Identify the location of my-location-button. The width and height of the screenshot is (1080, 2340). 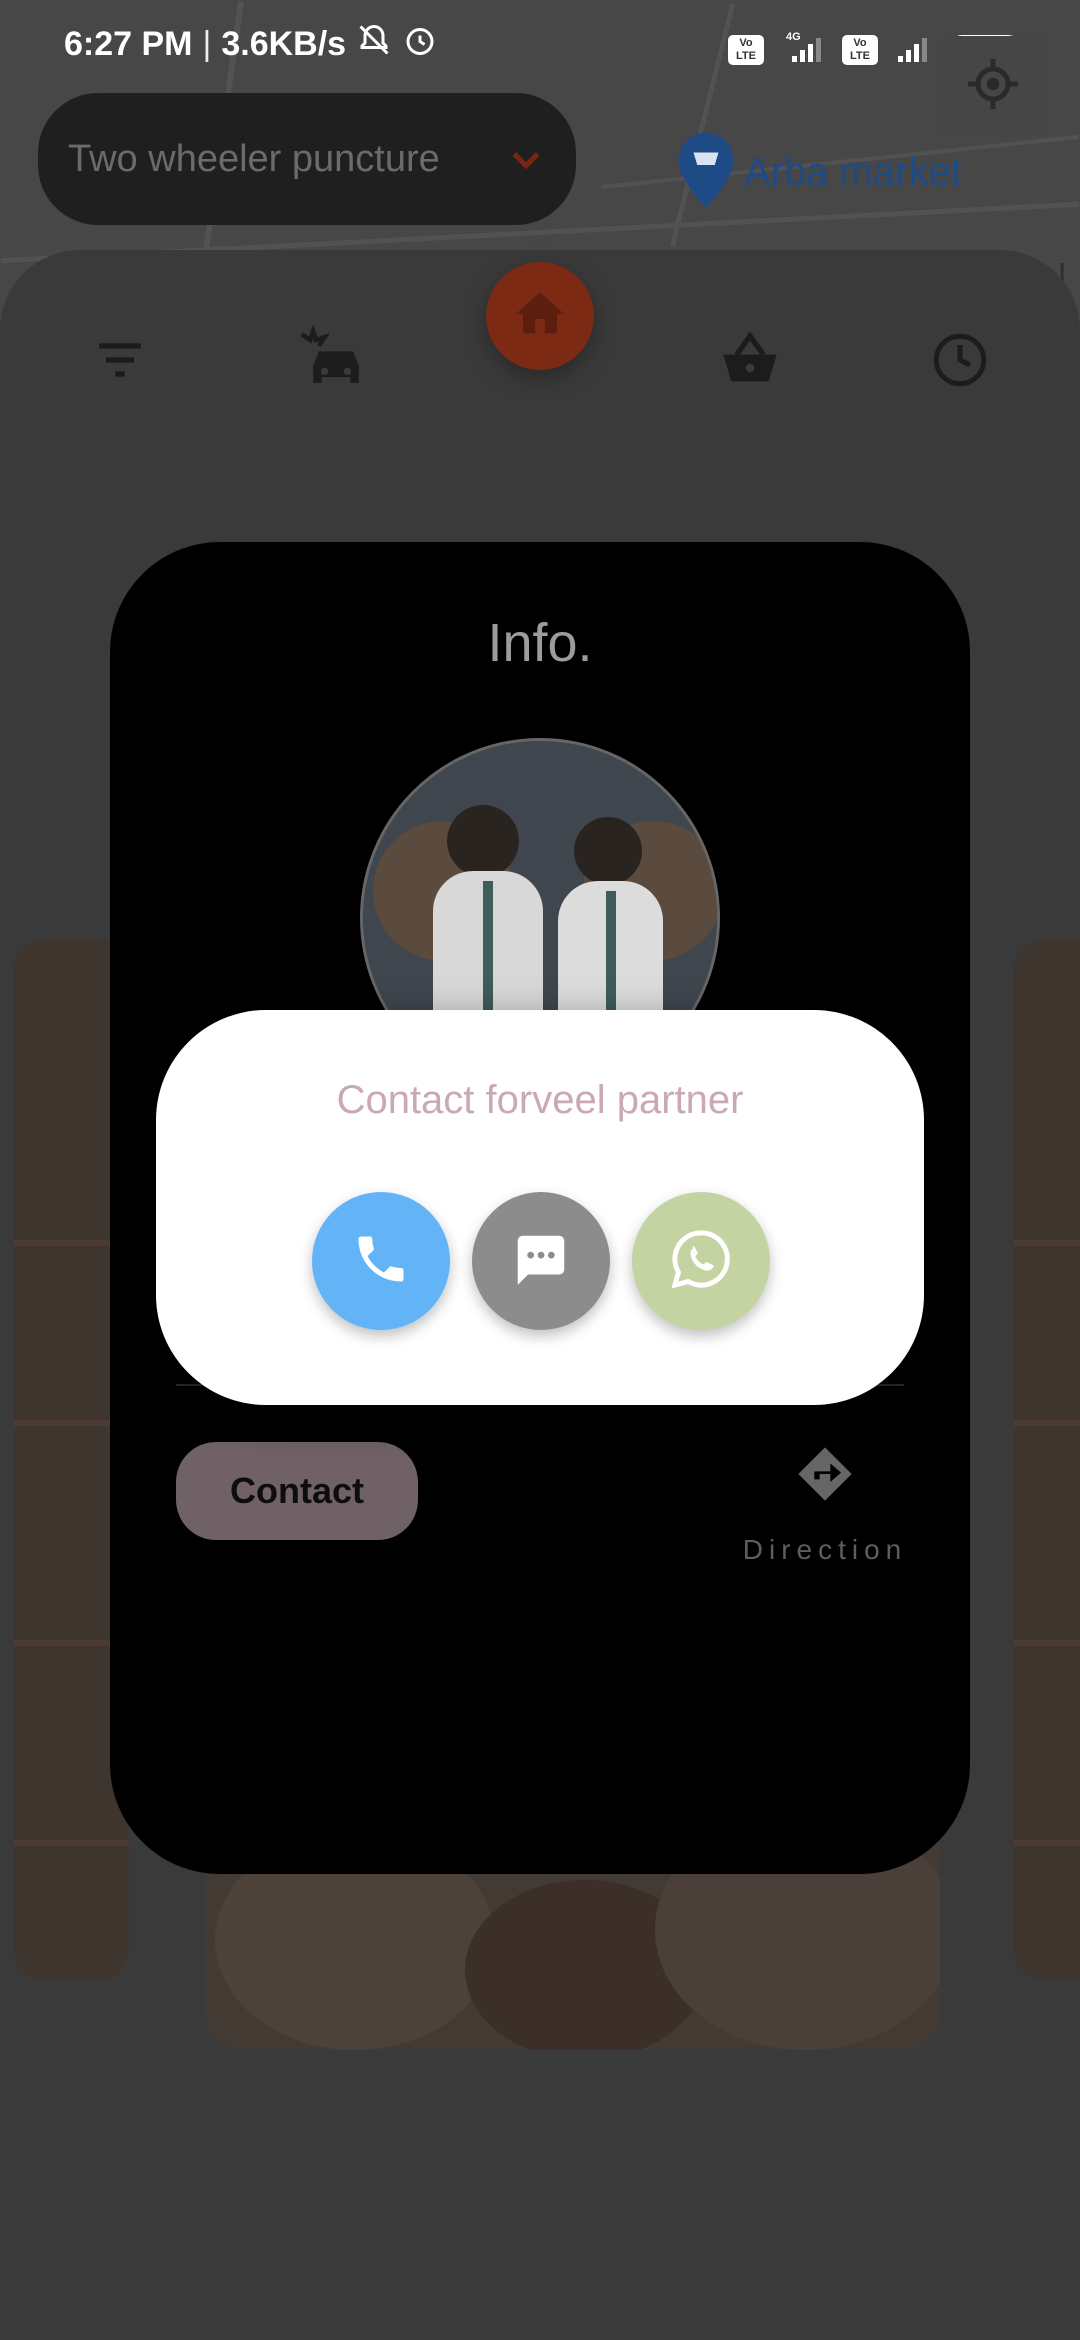
(993, 86).